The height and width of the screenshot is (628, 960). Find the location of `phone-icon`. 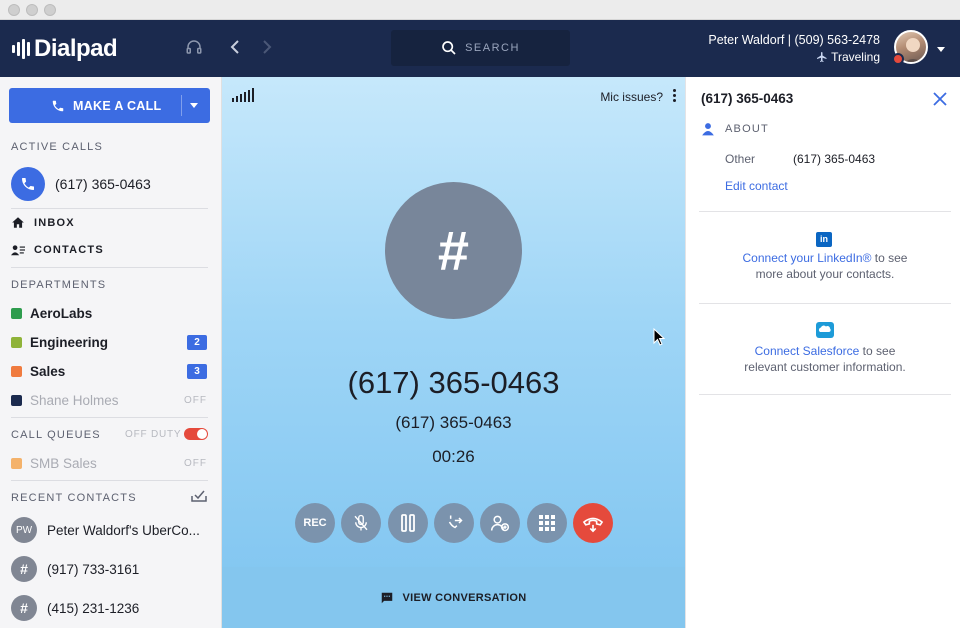

phone-icon is located at coordinates (28, 184).